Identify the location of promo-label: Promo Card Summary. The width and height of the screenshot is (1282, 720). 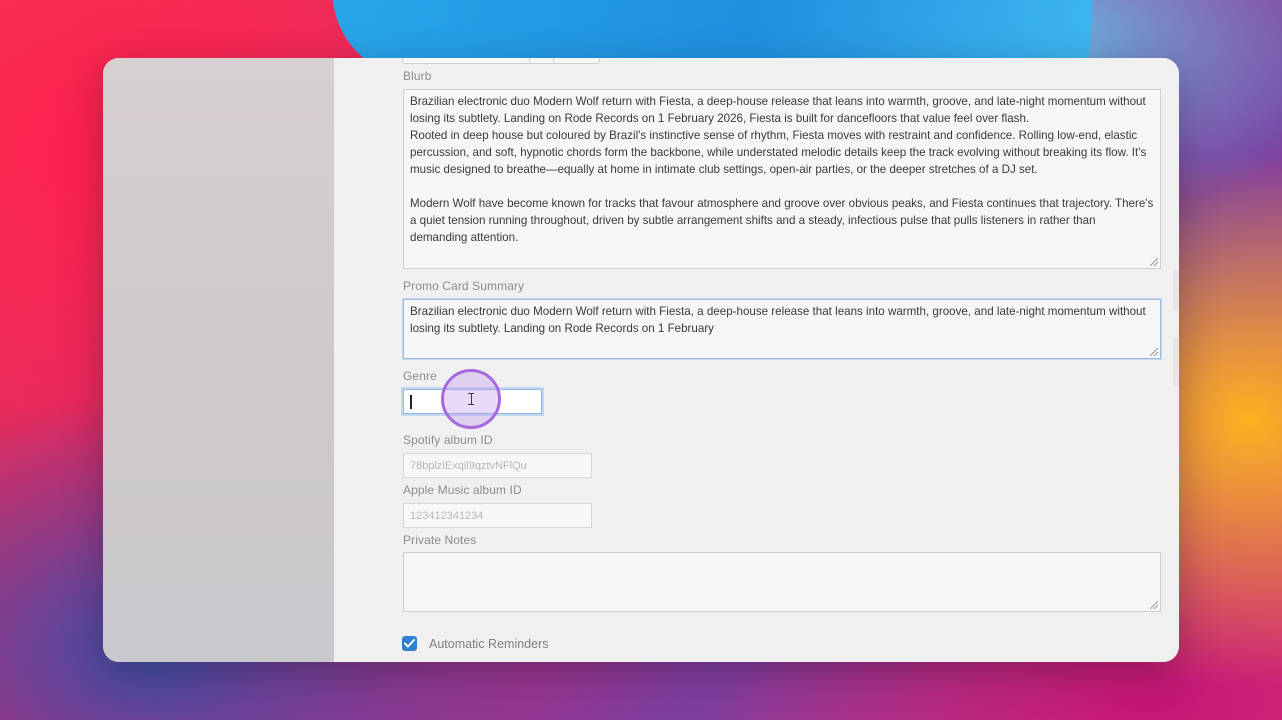
(464, 286).